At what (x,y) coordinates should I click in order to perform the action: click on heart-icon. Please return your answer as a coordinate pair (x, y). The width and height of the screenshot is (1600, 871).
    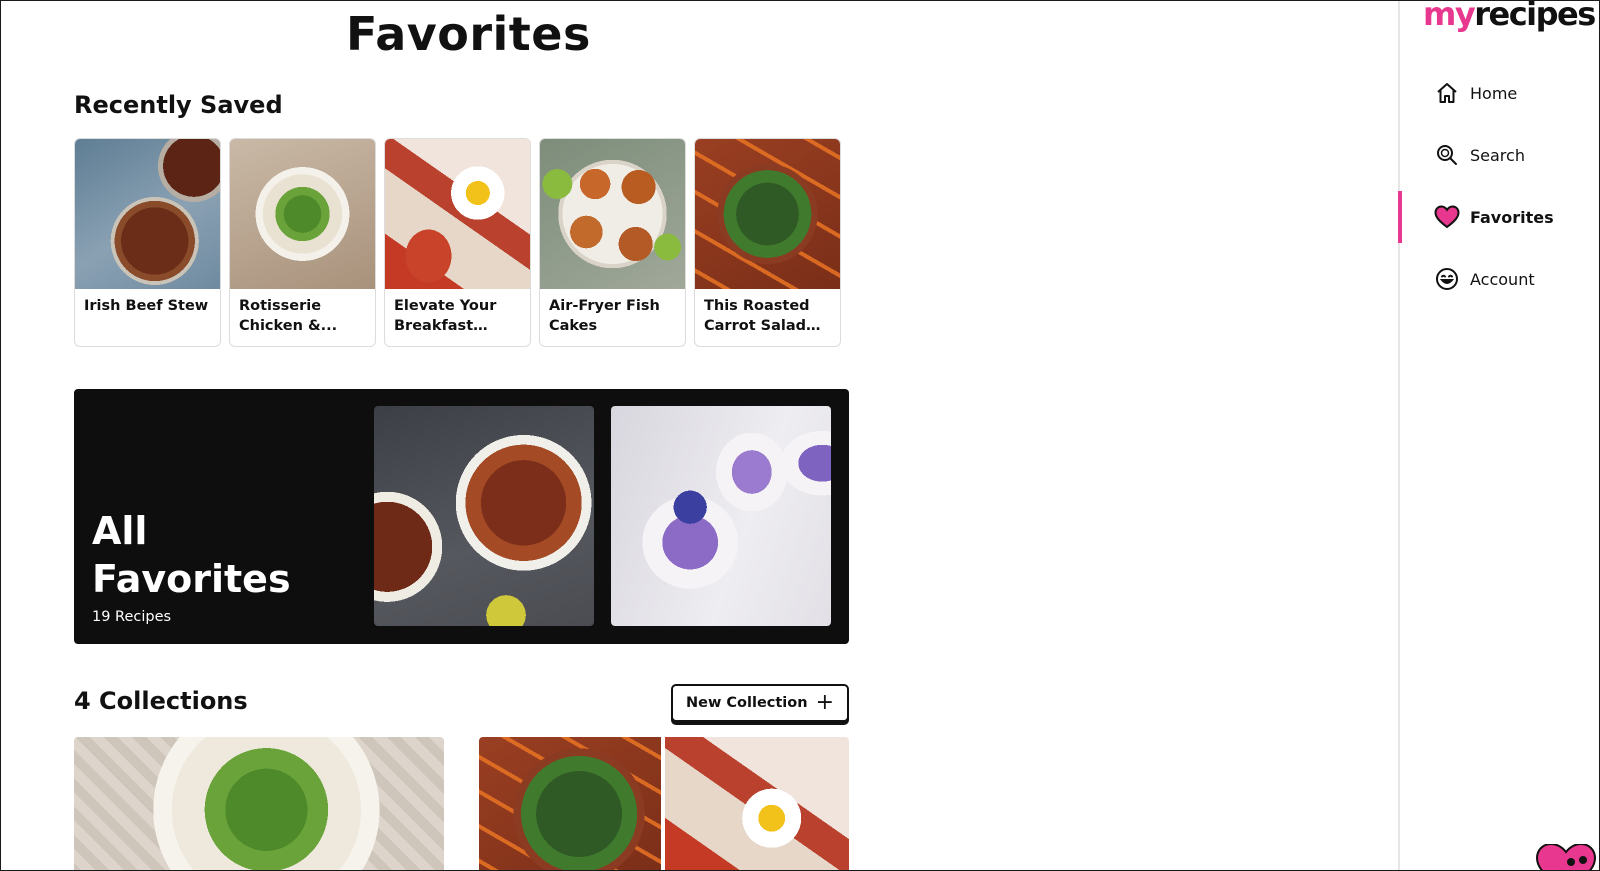
    Looking at the image, I should click on (1447, 217).